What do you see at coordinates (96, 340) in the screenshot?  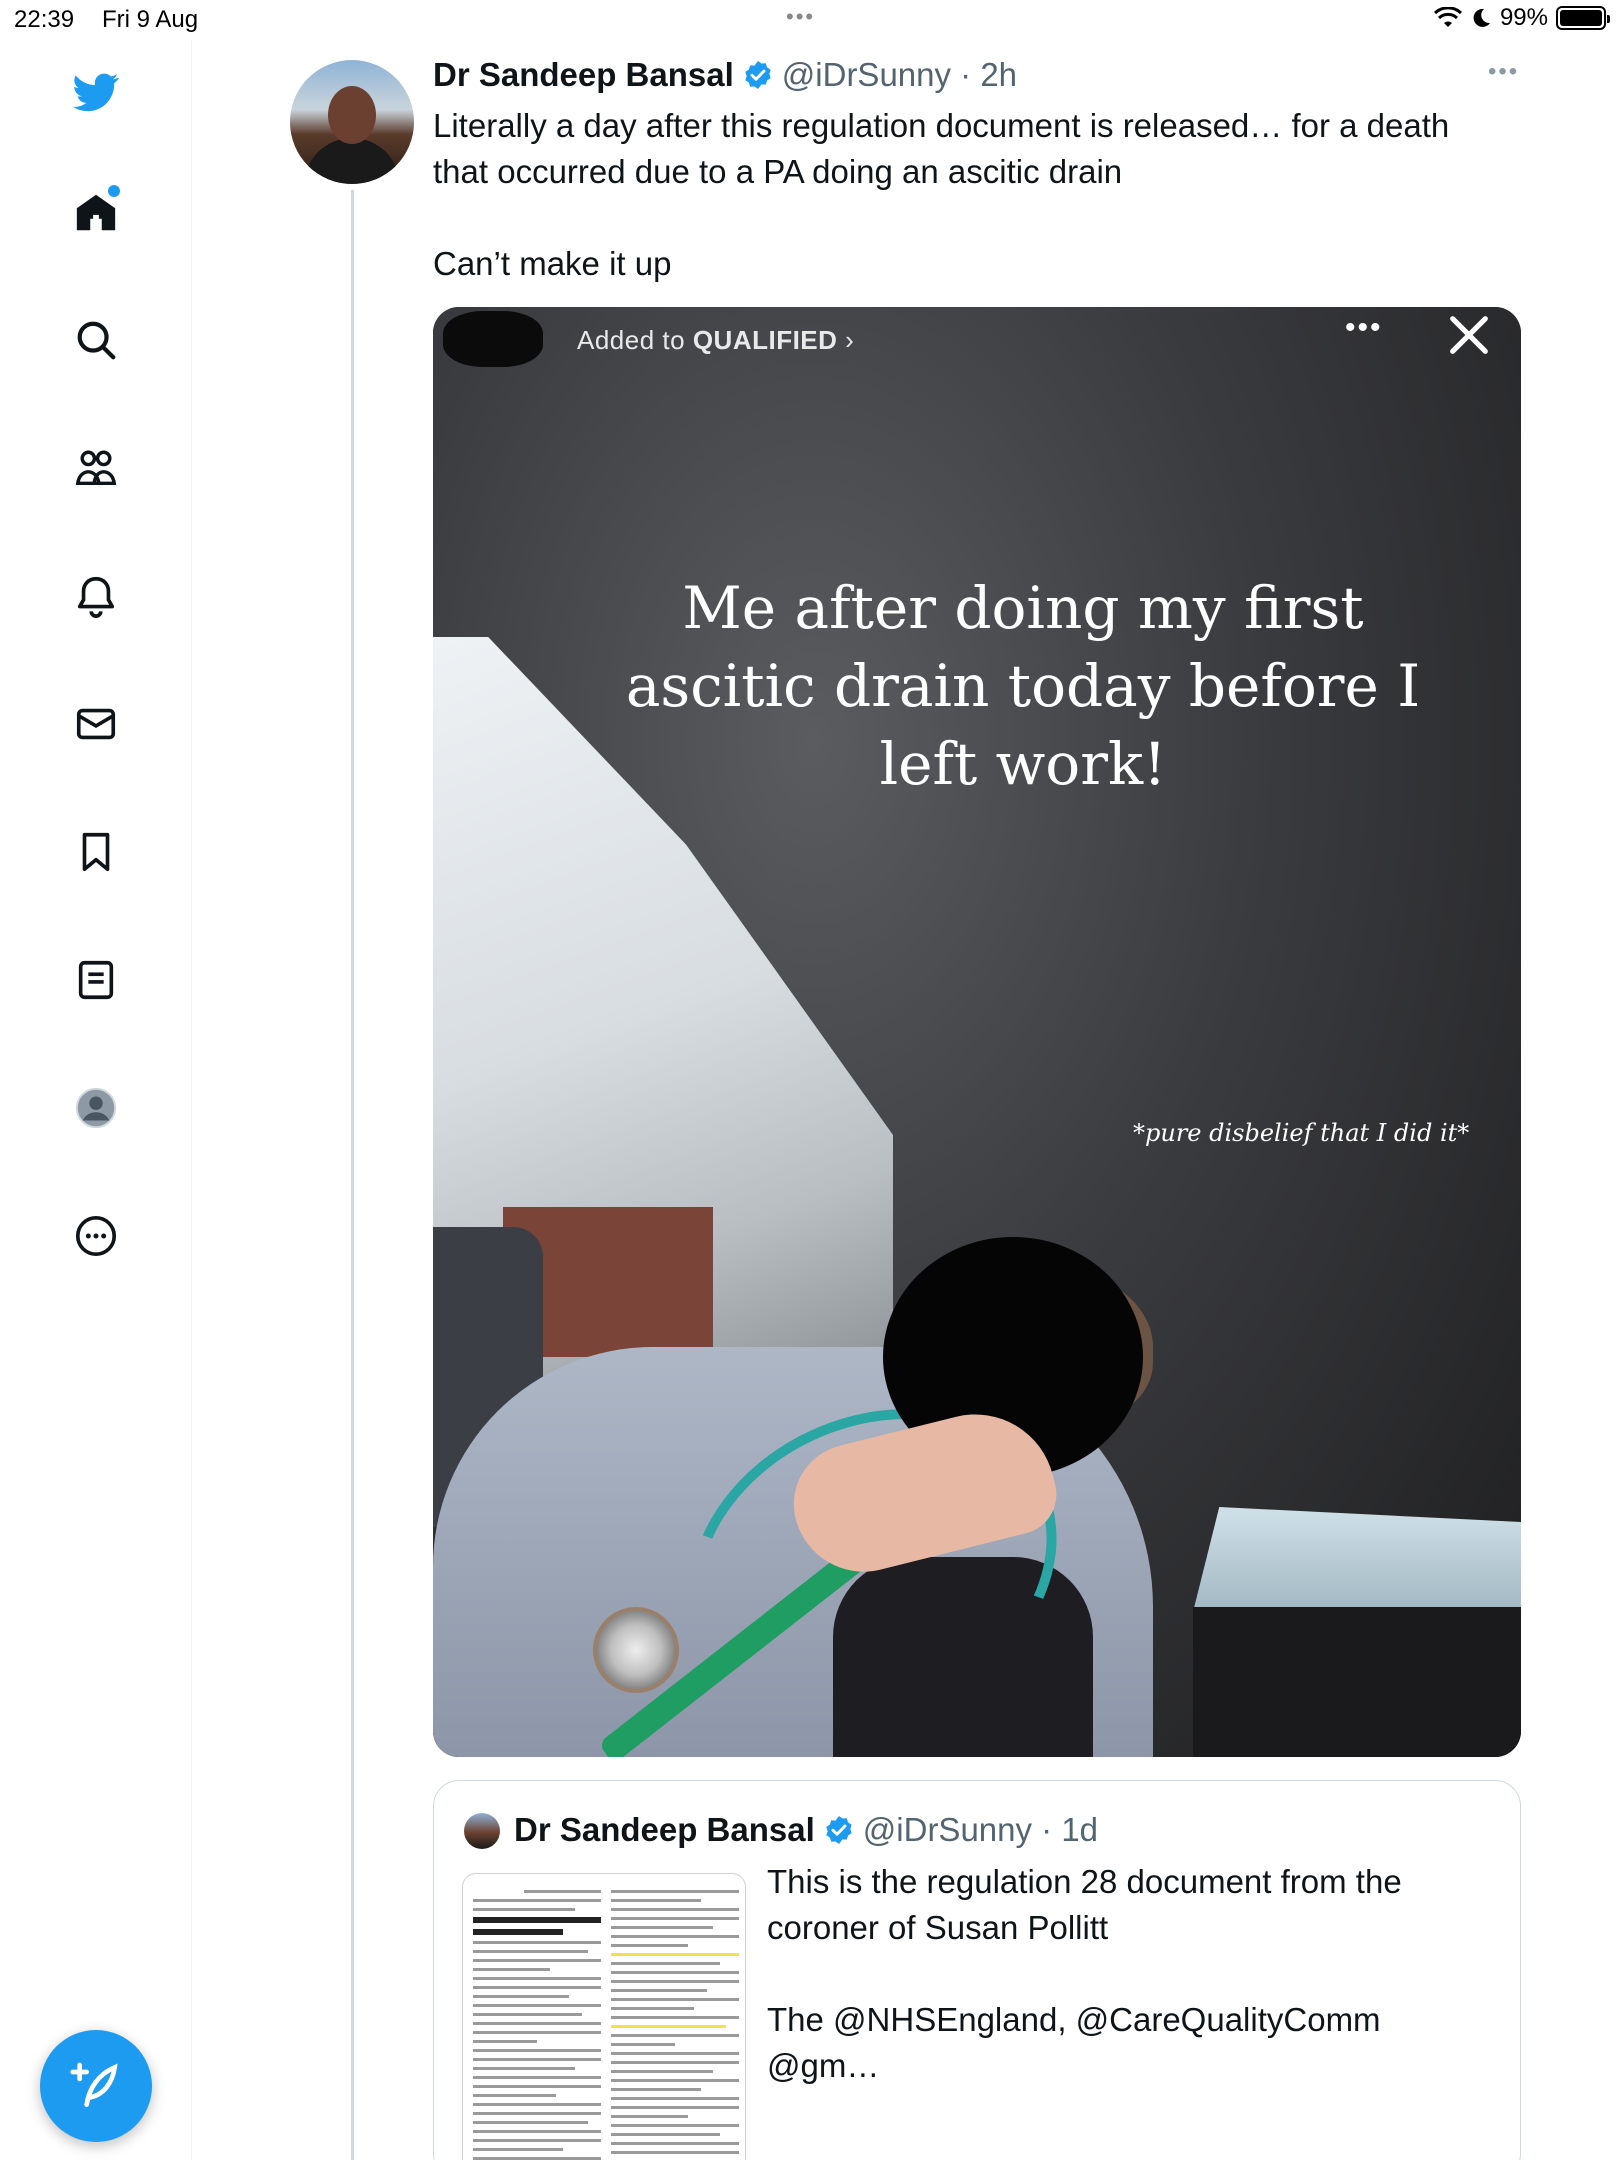 I see `search-icon` at bounding box center [96, 340].